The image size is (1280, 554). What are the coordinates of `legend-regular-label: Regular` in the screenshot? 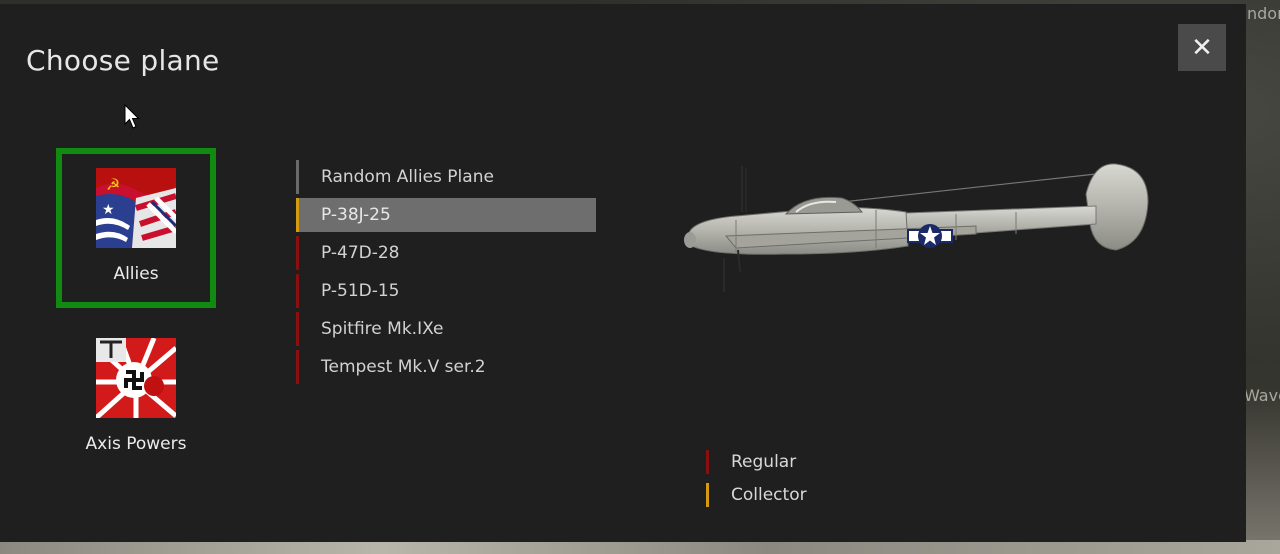 It's located at (764, 462).